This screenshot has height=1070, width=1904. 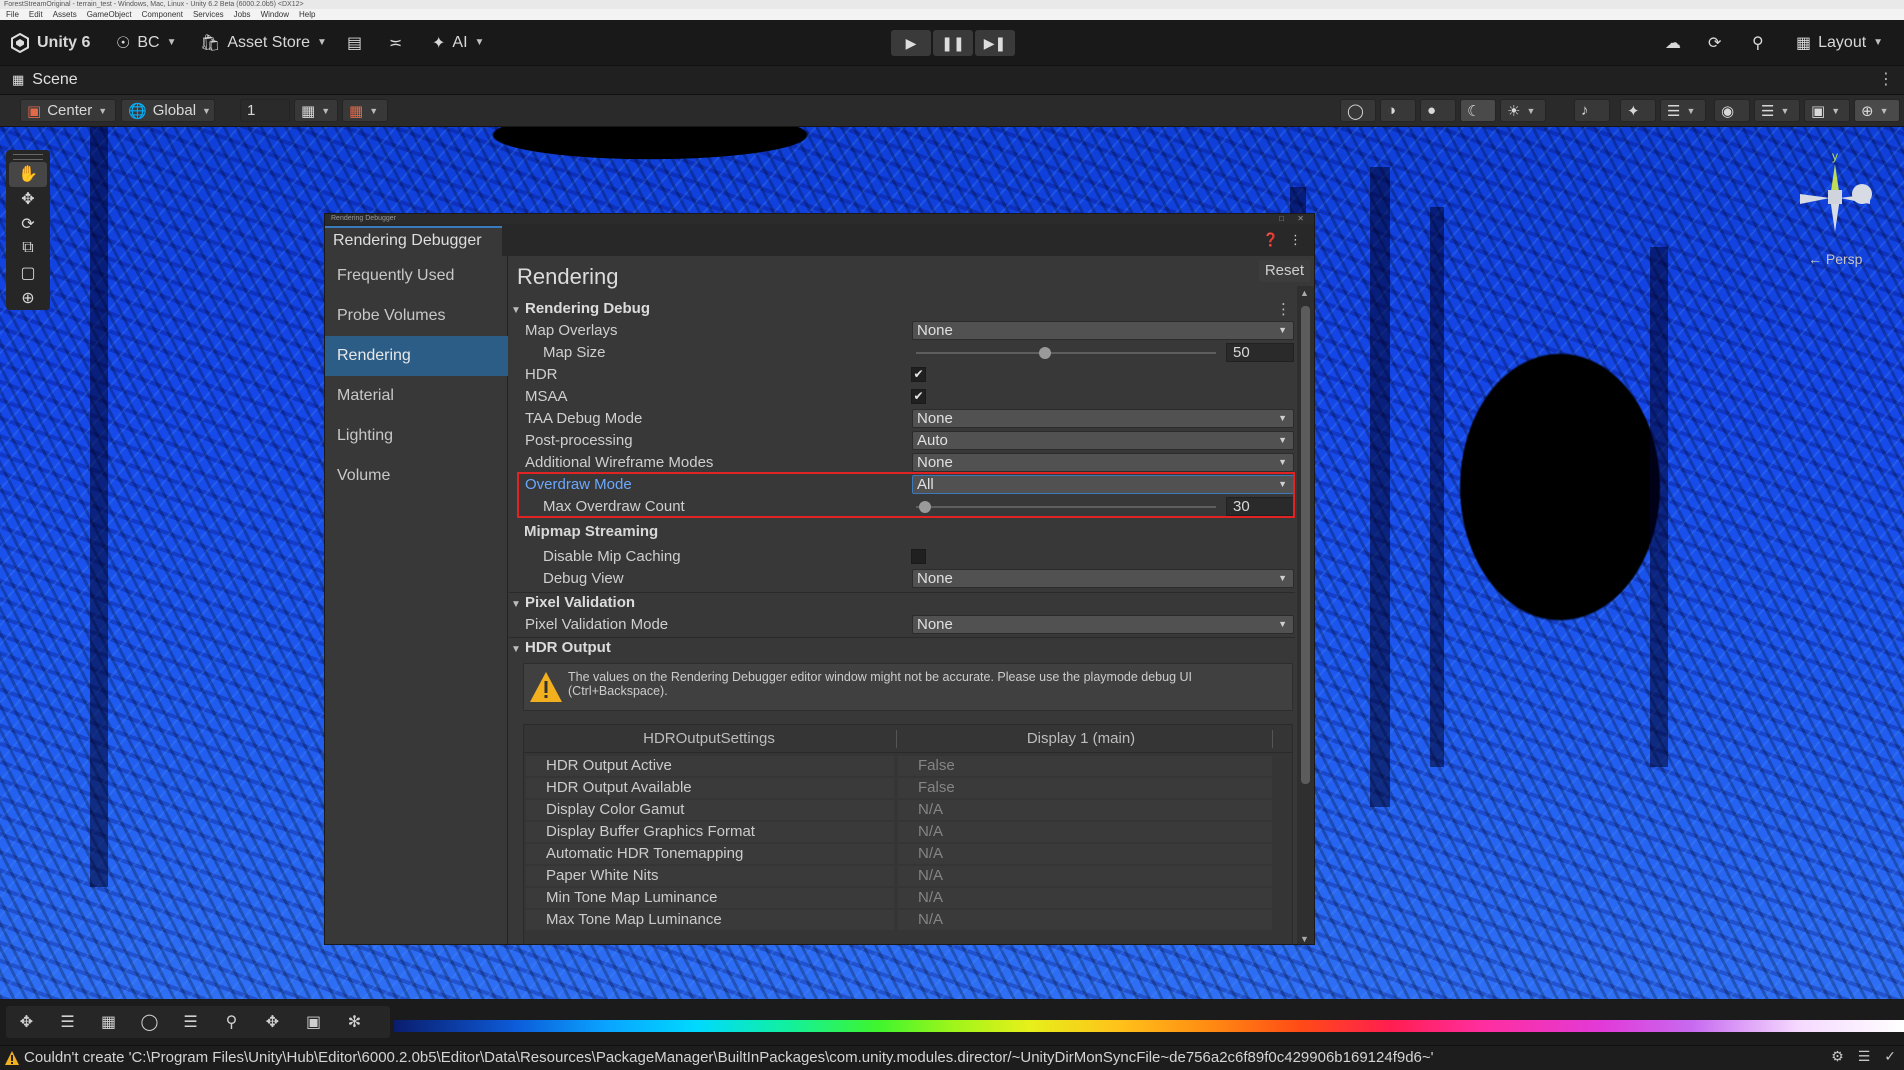 I want to click on max-overdraw-input: 30, so click(x=1260, y=506).